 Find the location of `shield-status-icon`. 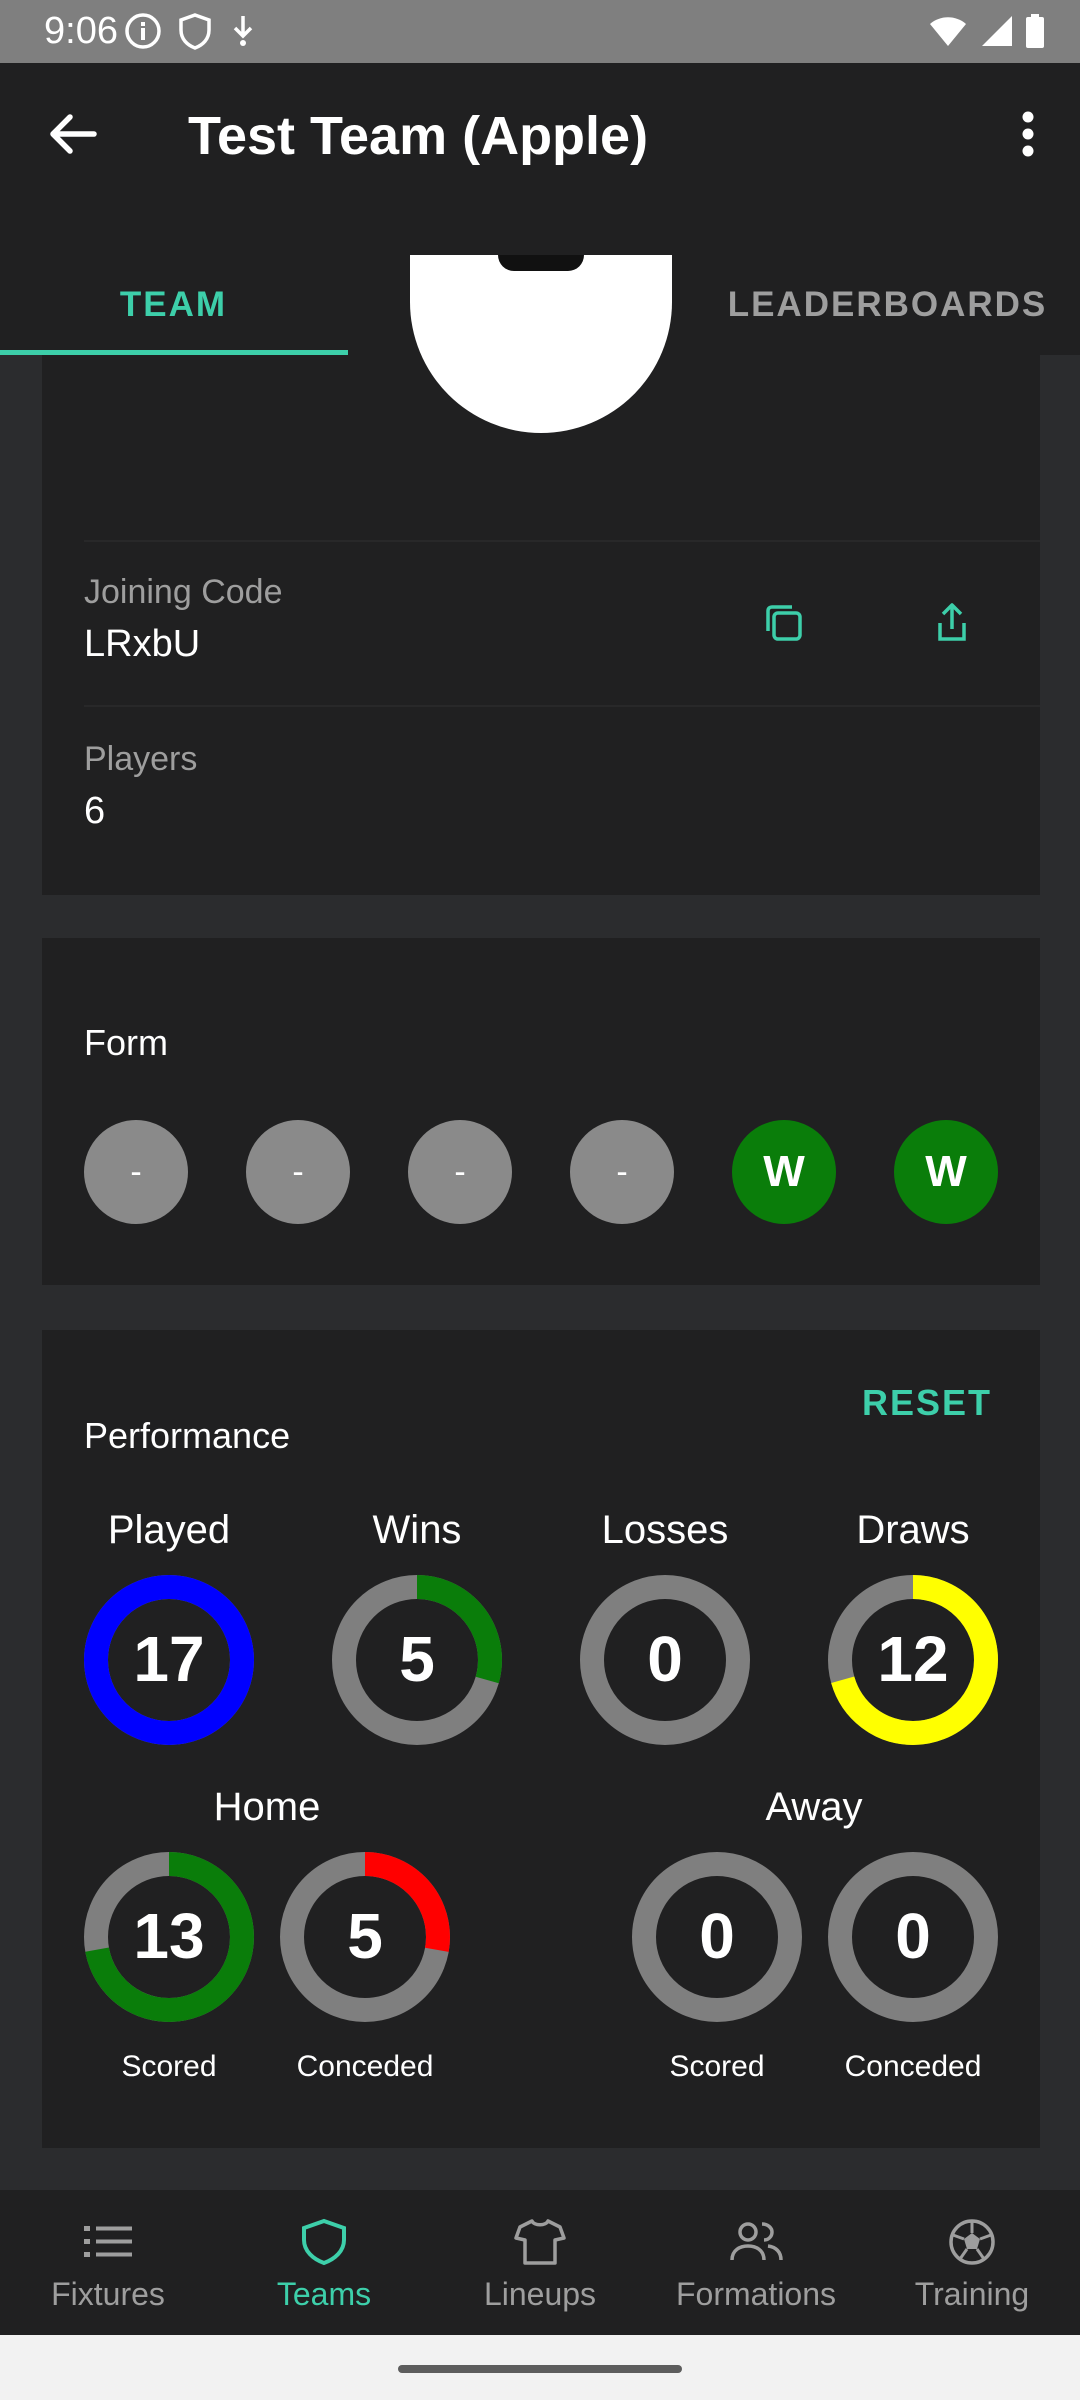

shield-status-icon is located at coordinates (195, 31).